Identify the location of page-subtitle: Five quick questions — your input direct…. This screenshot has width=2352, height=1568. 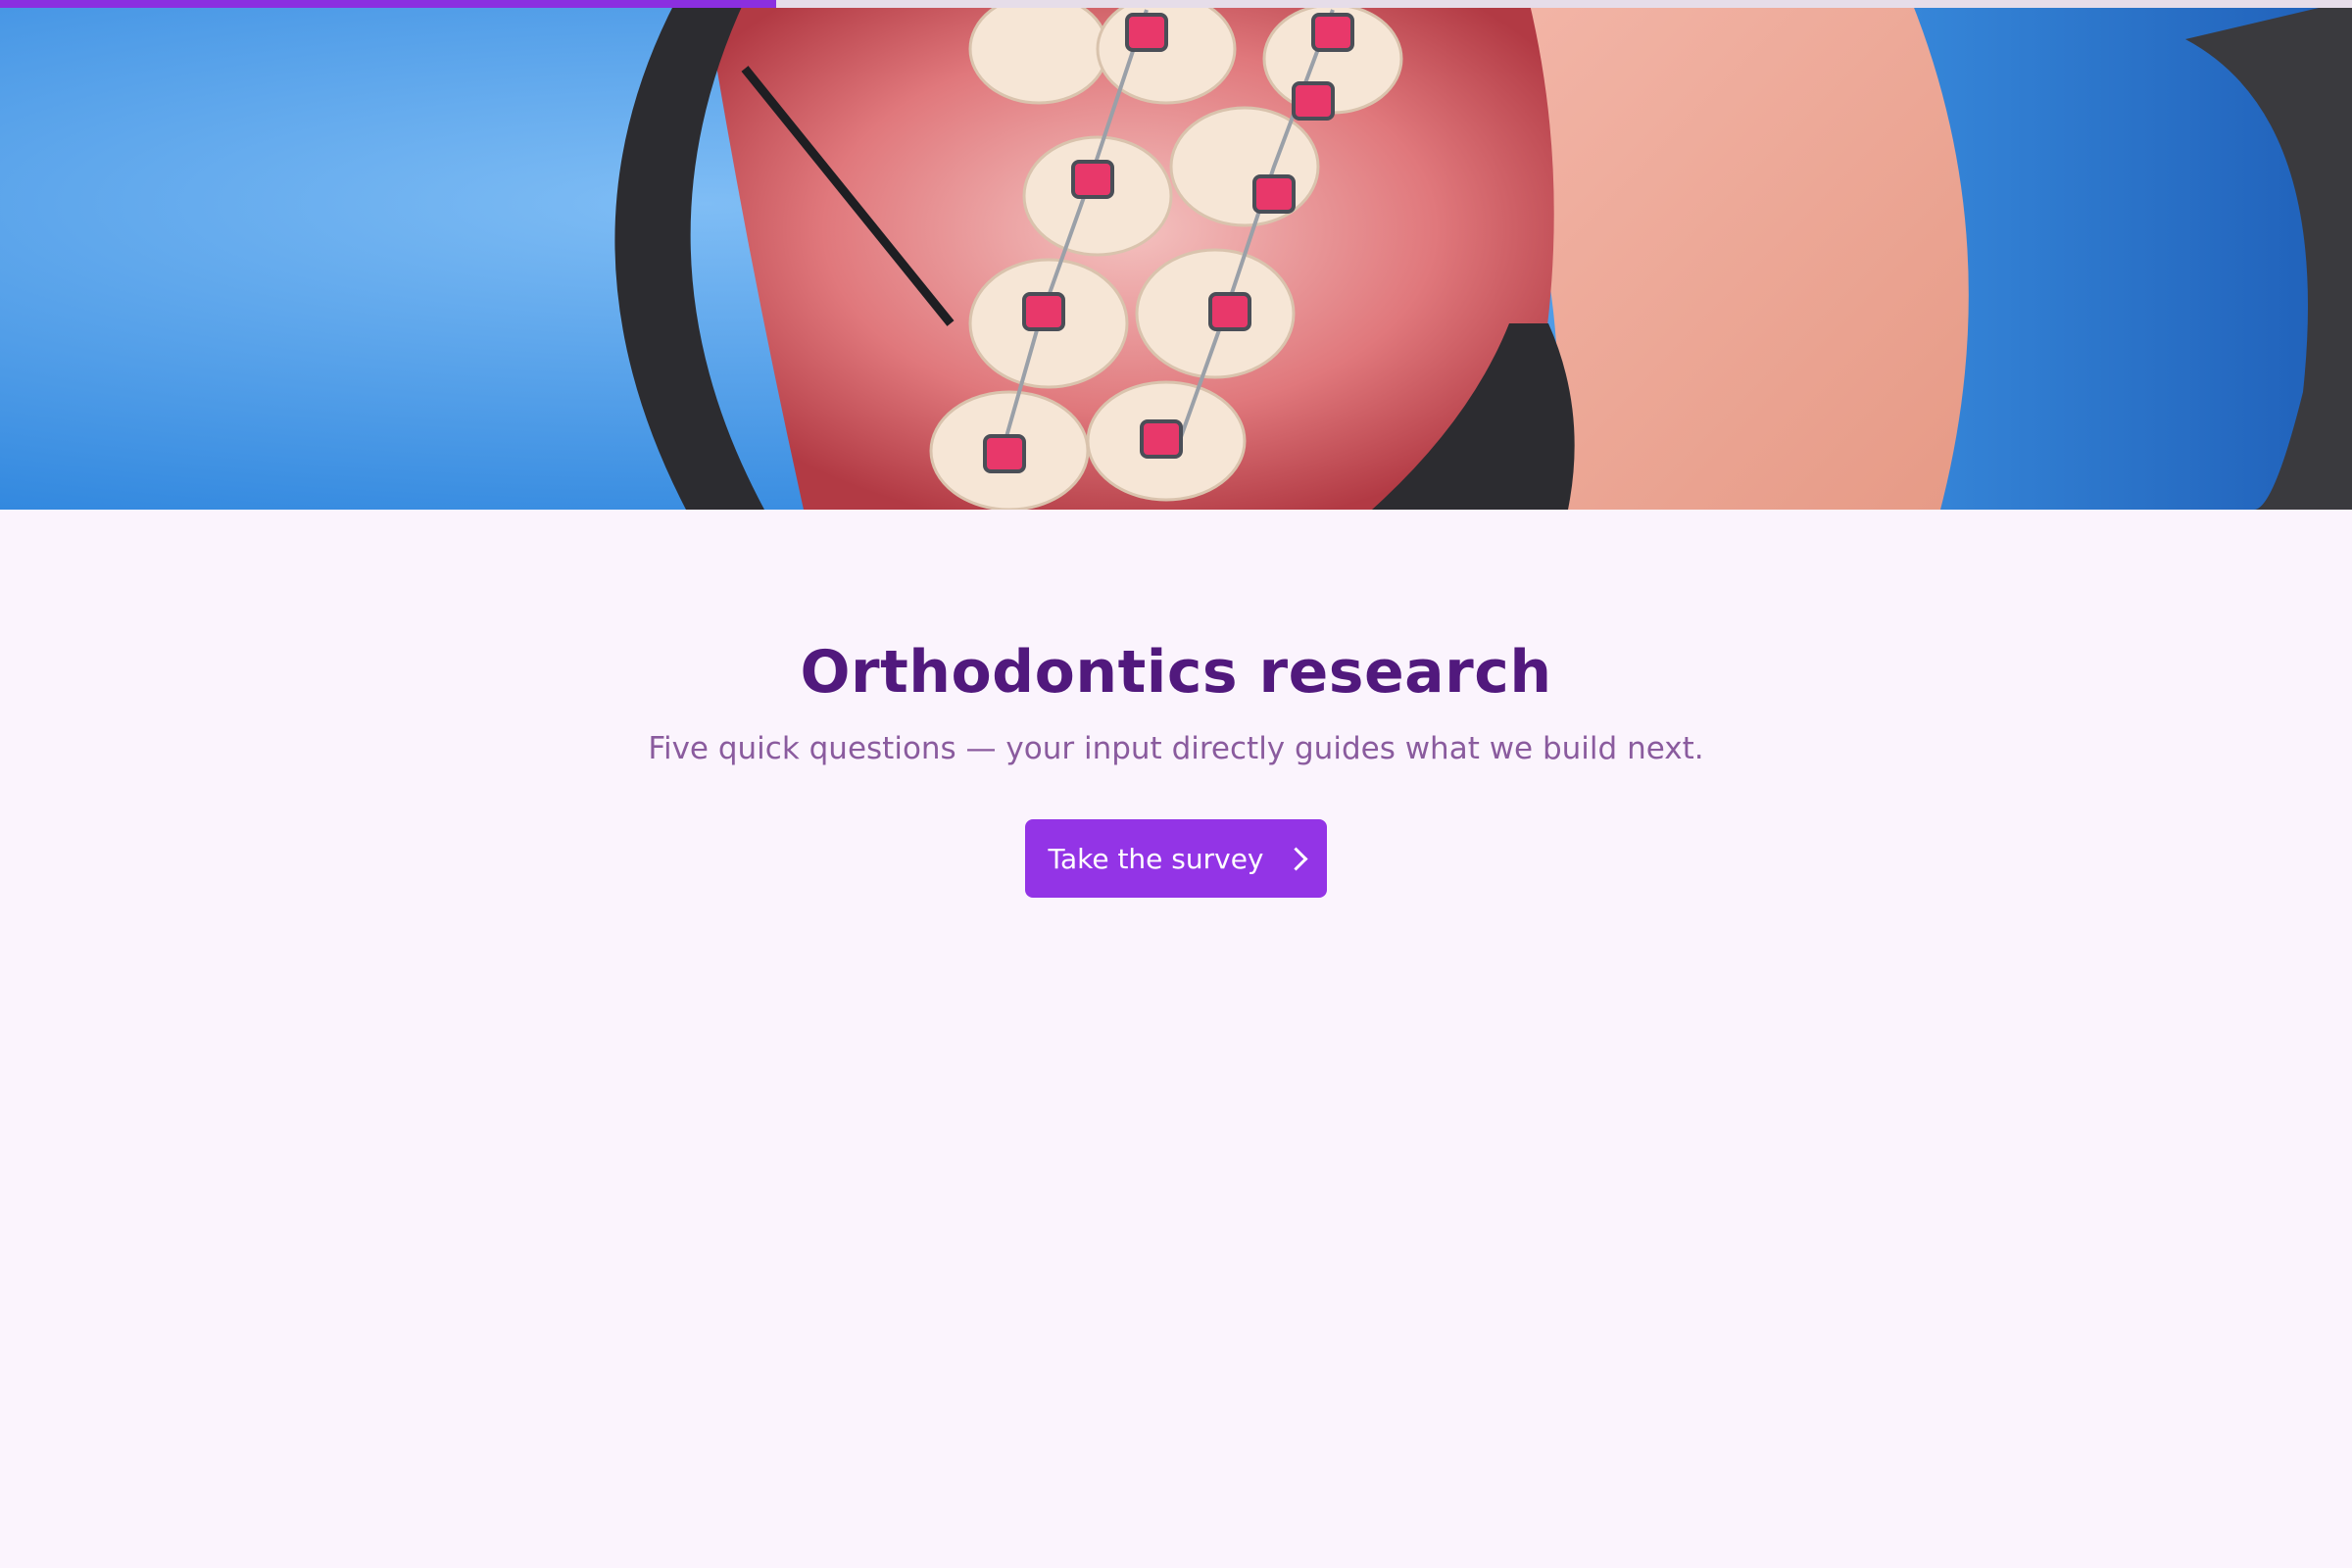
(1176, 748).